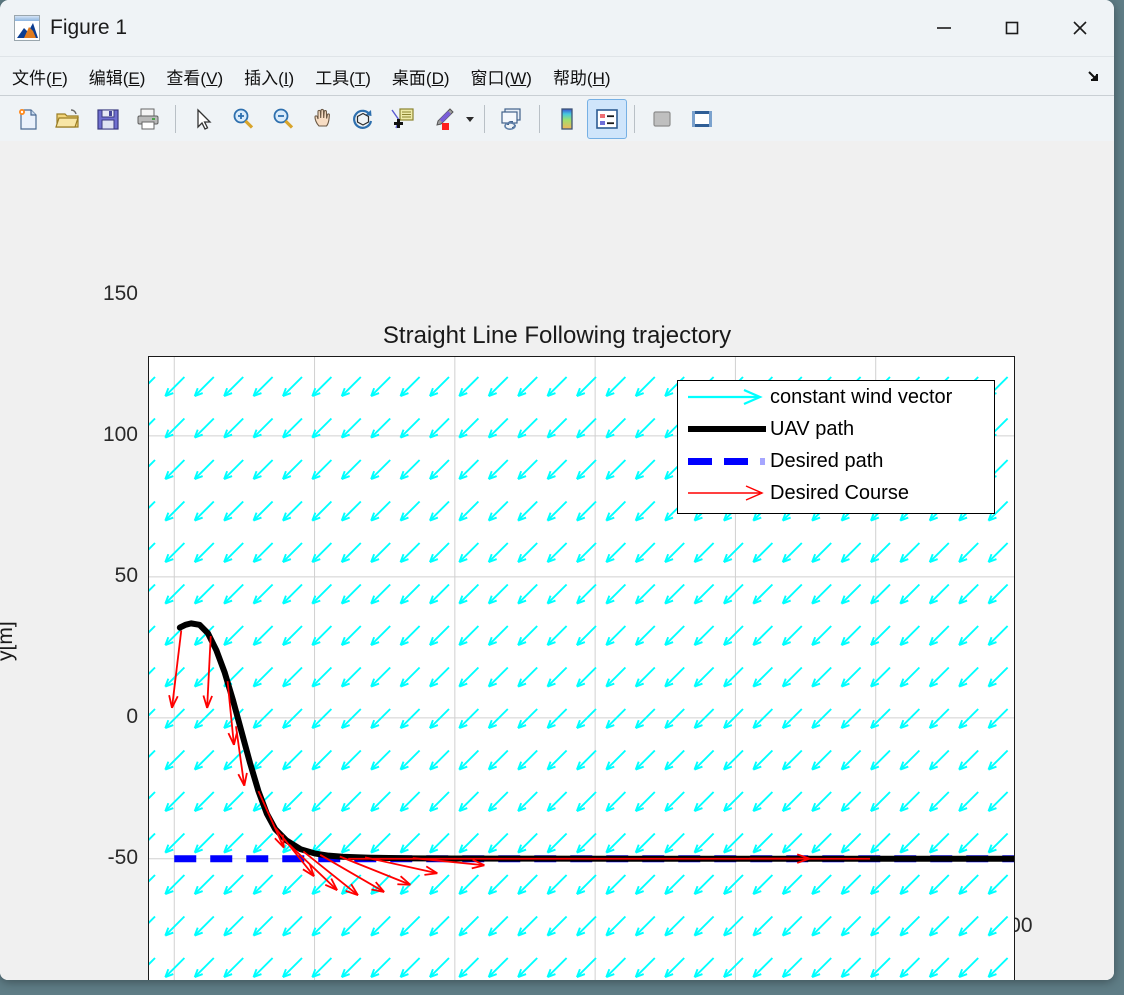 This screenshot has height=995, width=1124. Describe the element at coordinates (117, 76) in the screenshot. I see `menu-item-edit: 编辑(E)` at that location.